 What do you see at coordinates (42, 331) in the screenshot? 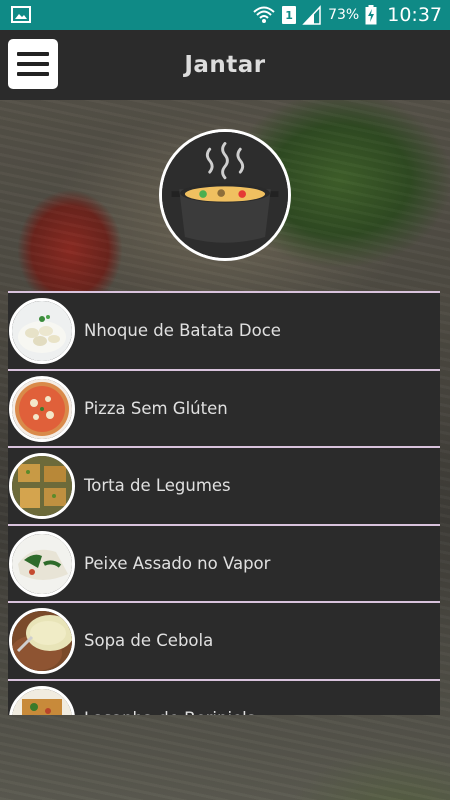
I see `gnocchi-thumbnail` at bounding box center [42, 331].